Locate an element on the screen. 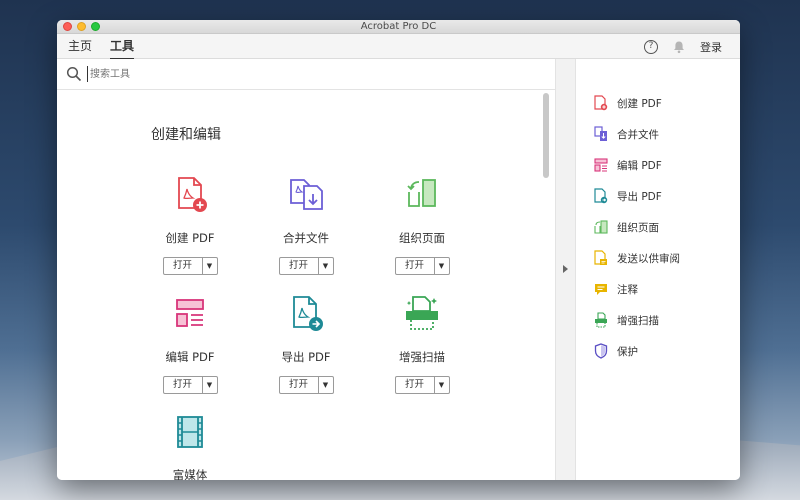  search-bar is located at coordinates (306, 74).